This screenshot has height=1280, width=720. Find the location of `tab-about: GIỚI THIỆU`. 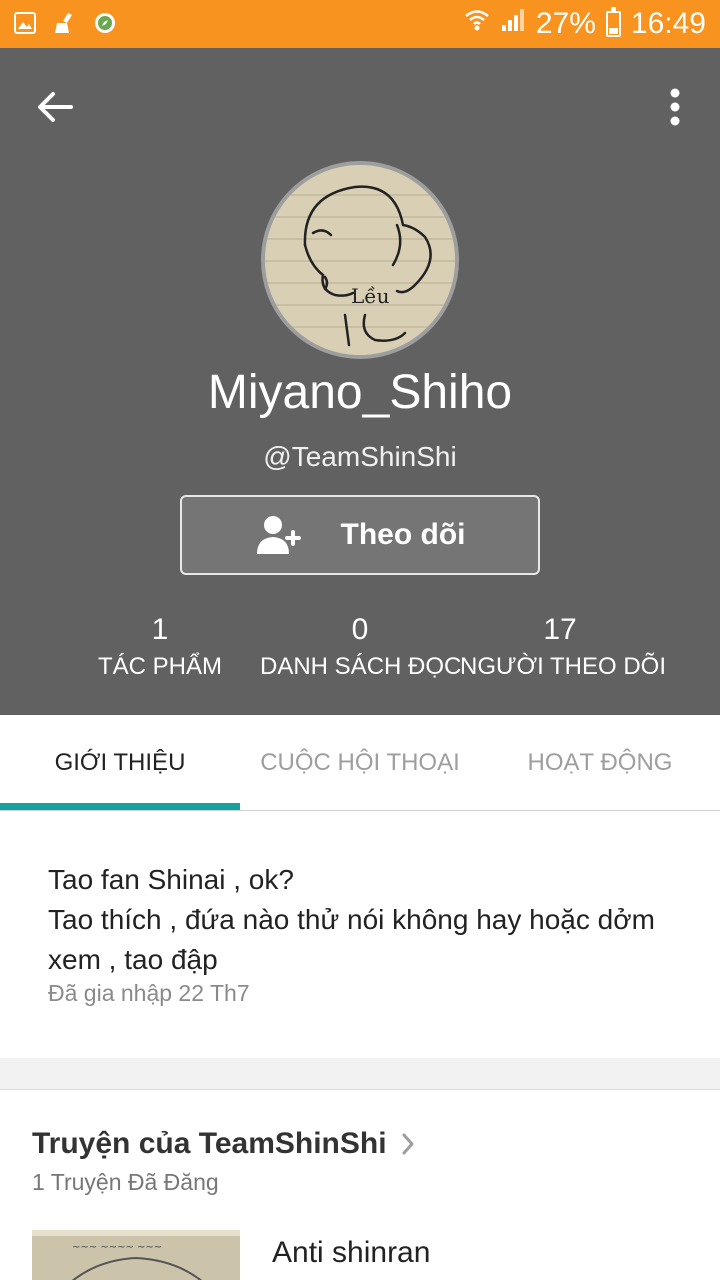

tab-about: GIỚI THIỆU is located at coordinates (120, 763).